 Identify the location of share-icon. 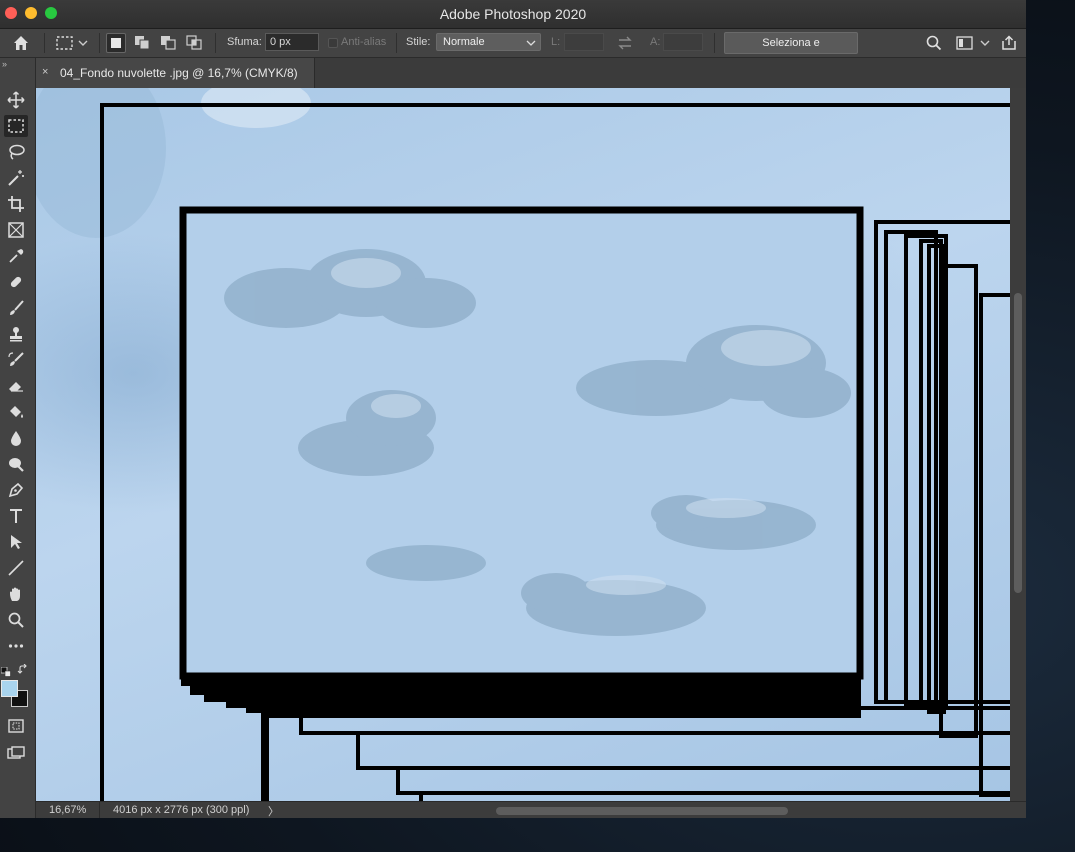
(1009, 42).